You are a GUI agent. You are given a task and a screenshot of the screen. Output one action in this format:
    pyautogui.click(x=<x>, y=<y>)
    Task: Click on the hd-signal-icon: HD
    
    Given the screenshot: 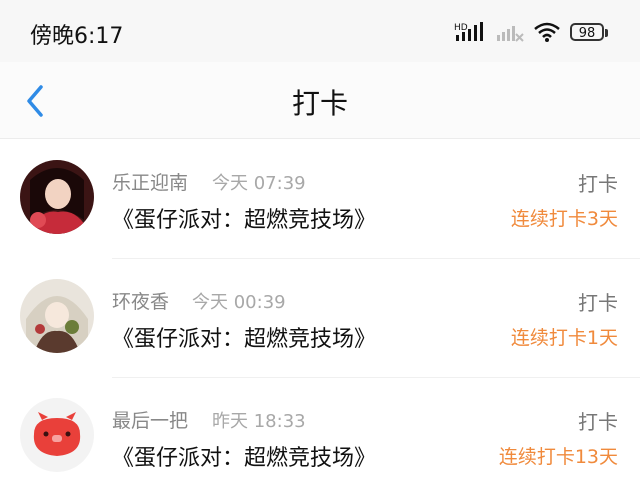 What is the action you would take?
    pyautogui.click(x=468, y=31)
    